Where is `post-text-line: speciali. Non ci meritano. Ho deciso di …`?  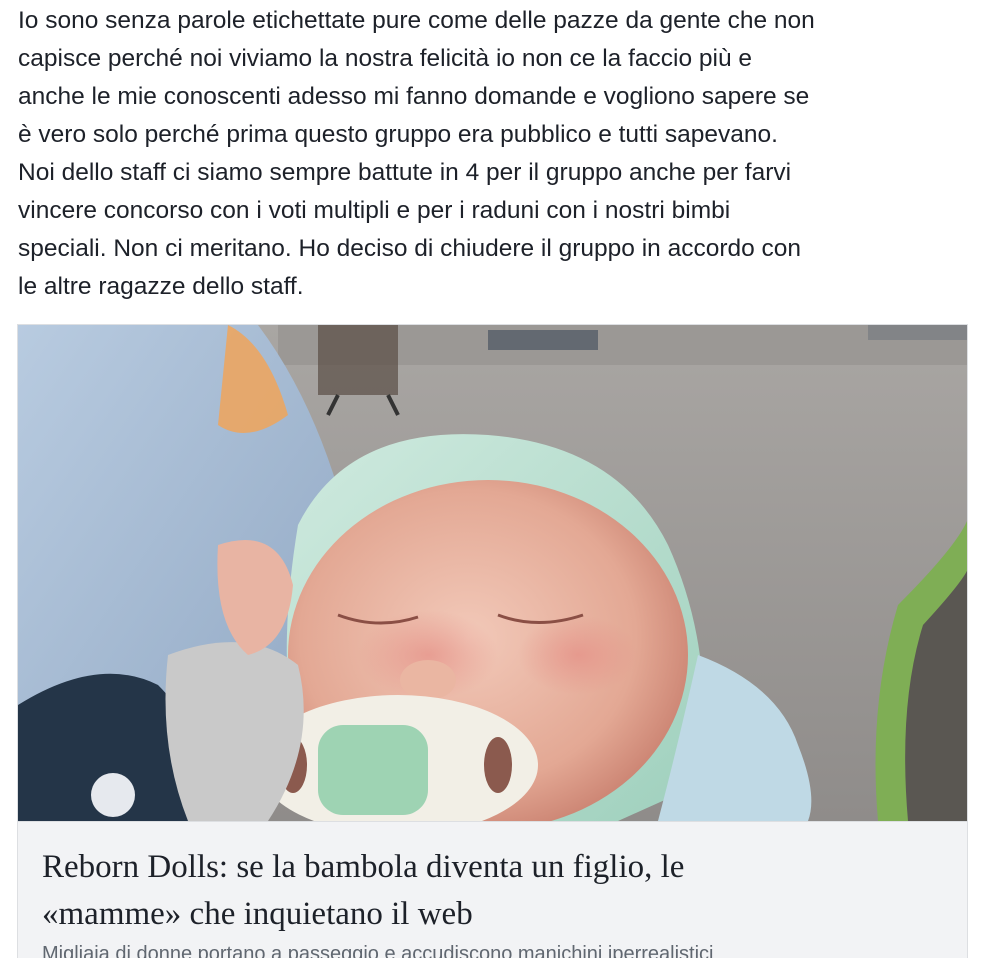
post-text-line: speciali. Non ci meritano. Ho deciso di … is located at coordinates (410, 248).